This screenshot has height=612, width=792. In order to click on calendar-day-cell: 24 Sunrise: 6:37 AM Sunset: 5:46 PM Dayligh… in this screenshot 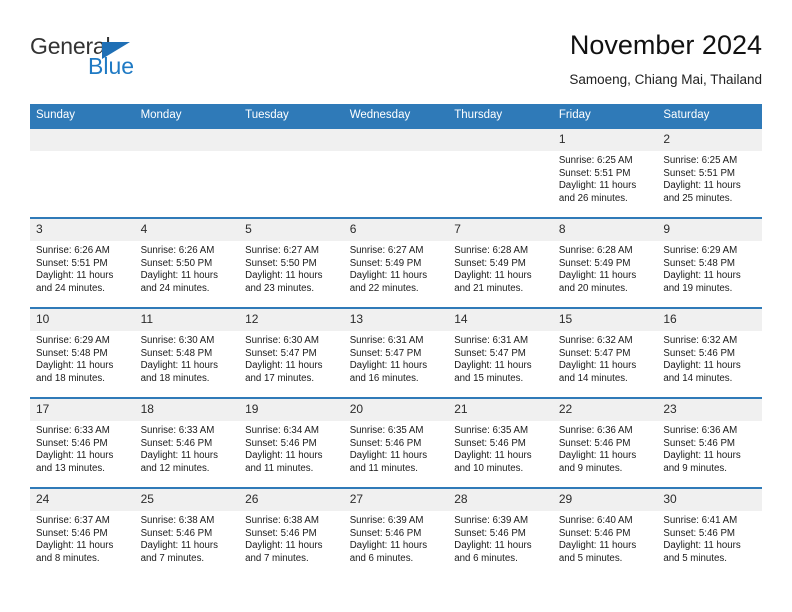, I will do `click(82, 532)`.